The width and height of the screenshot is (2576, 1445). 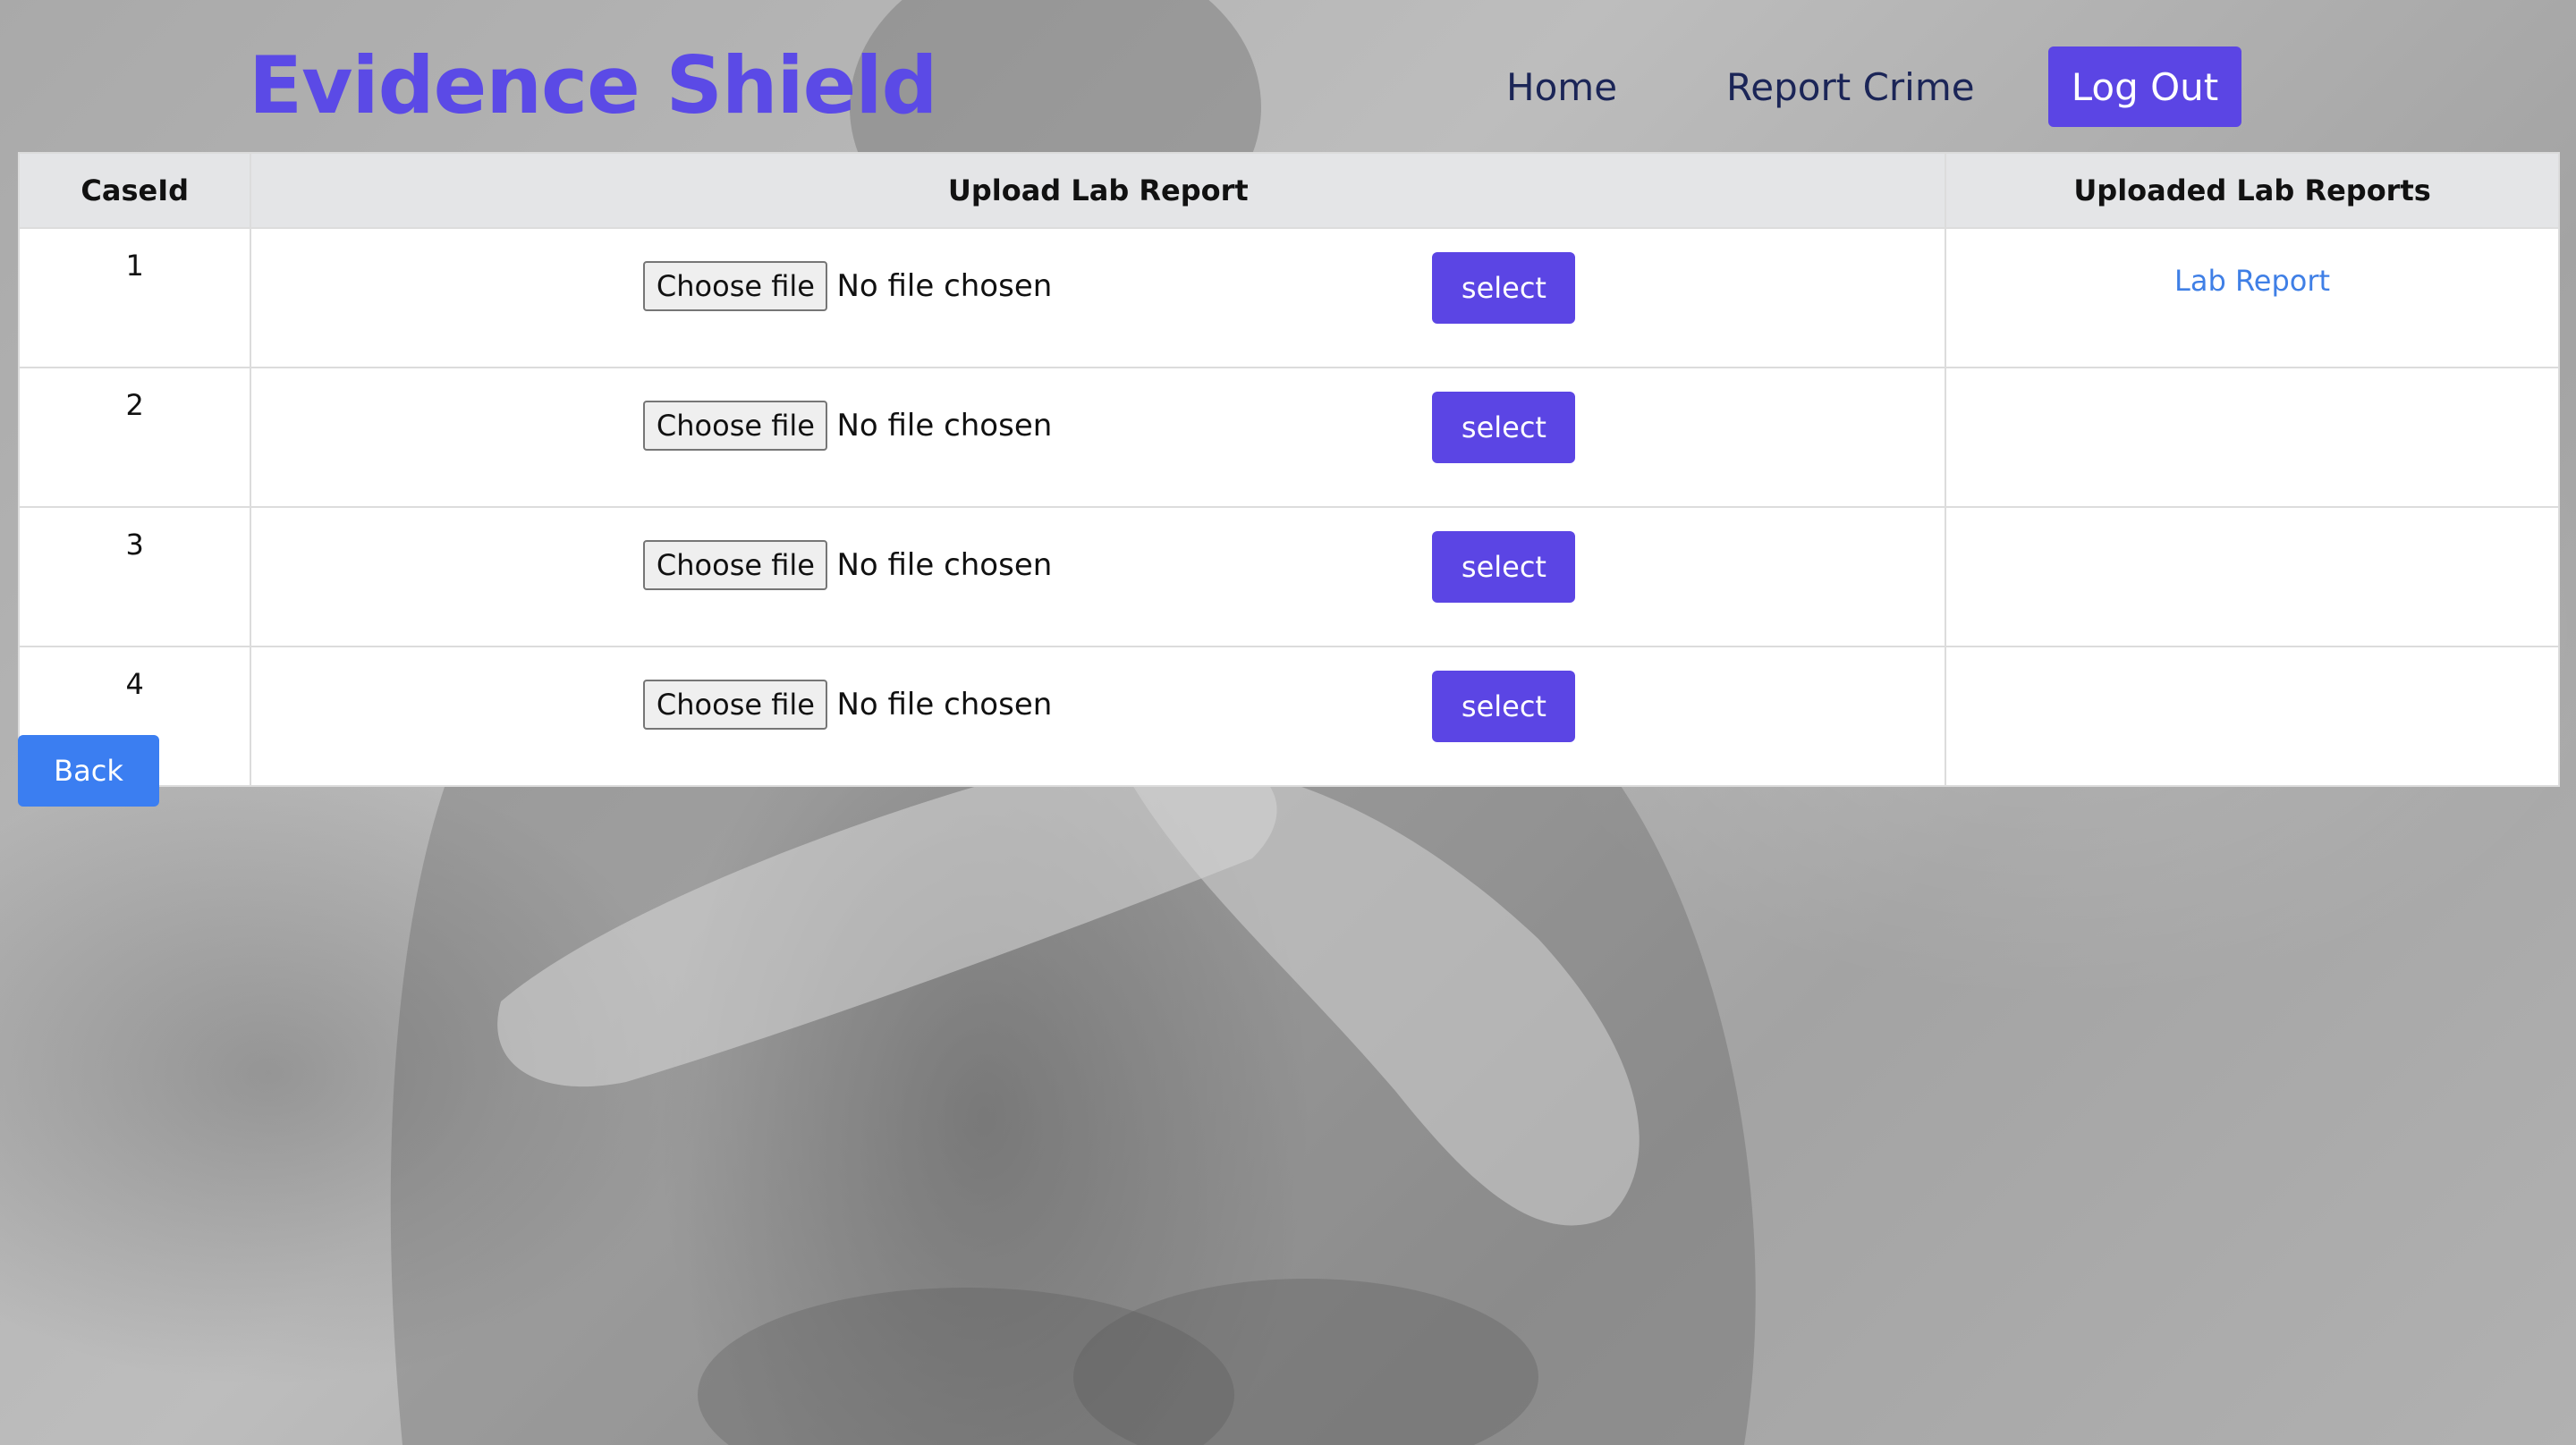 I want to click on column-header-caseid: CaseId, so click(x=134, y=190).